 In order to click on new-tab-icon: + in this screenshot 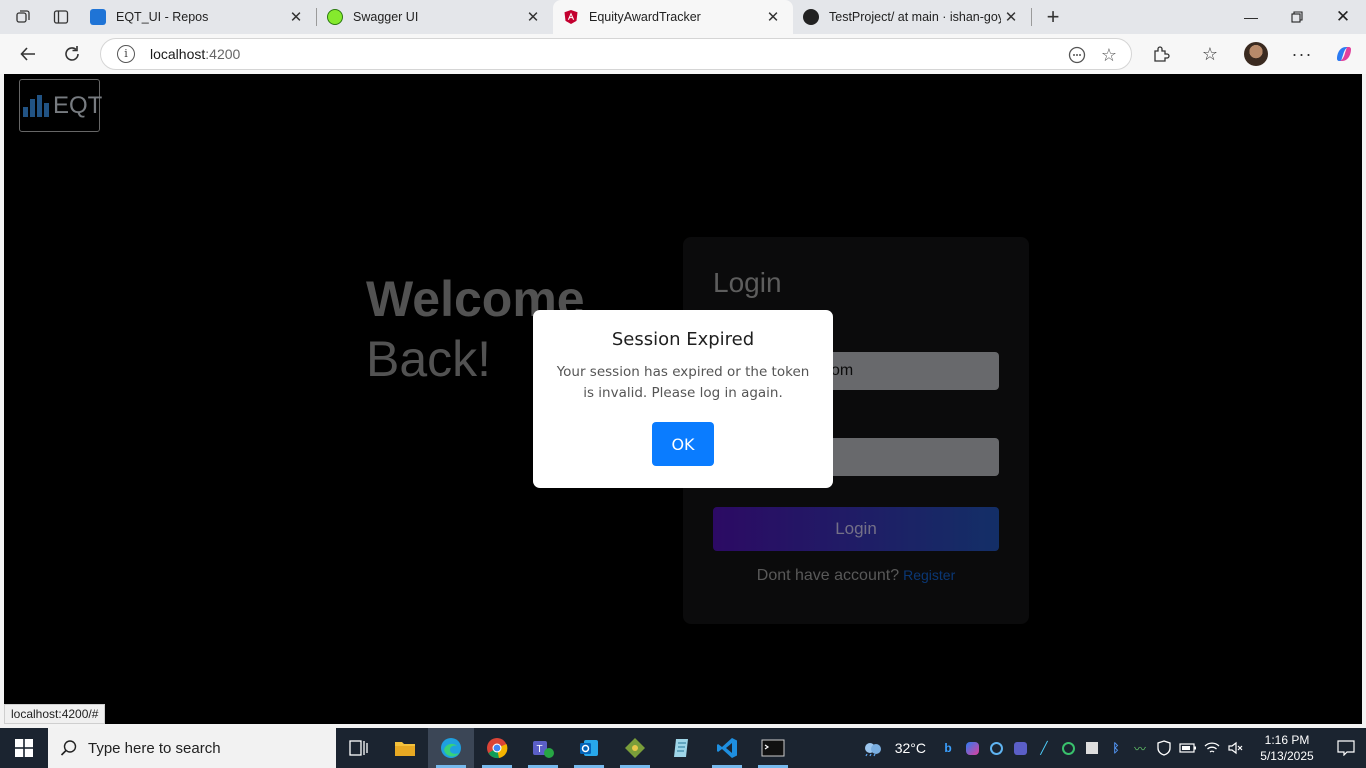, I will do `click(1053, 17)`.